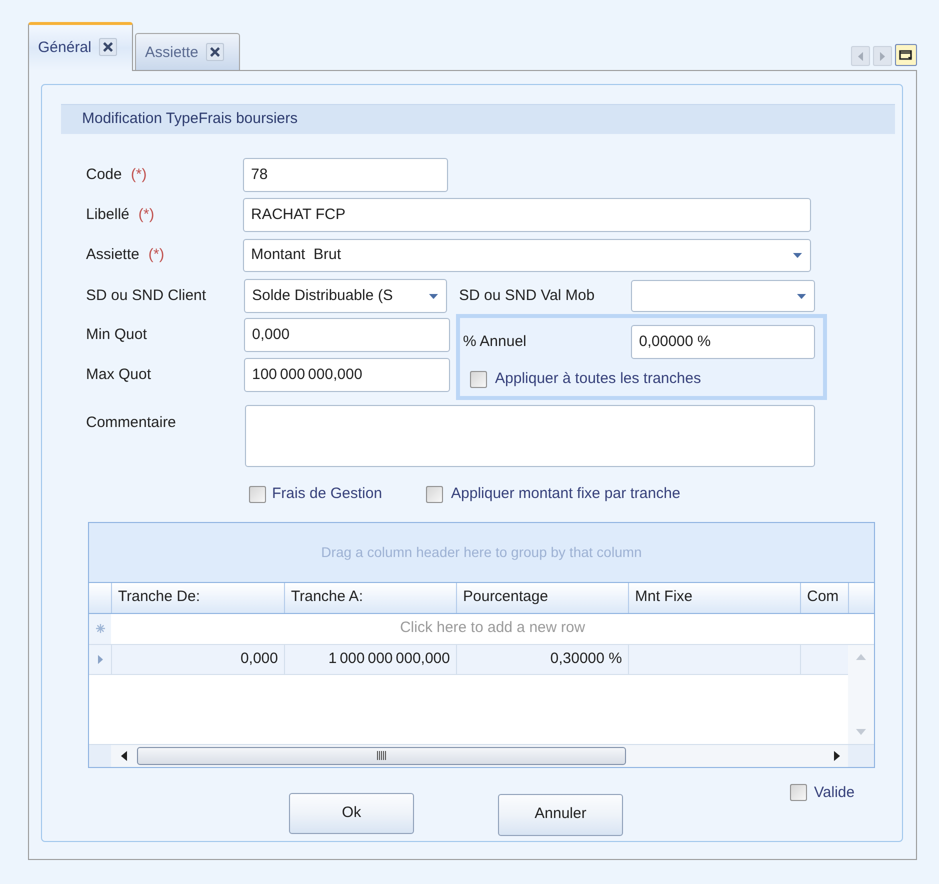  Describe the element at coordinates (527, 296) in the screenshot. I see `field-label: SD ou SND Val Mob` at that location.